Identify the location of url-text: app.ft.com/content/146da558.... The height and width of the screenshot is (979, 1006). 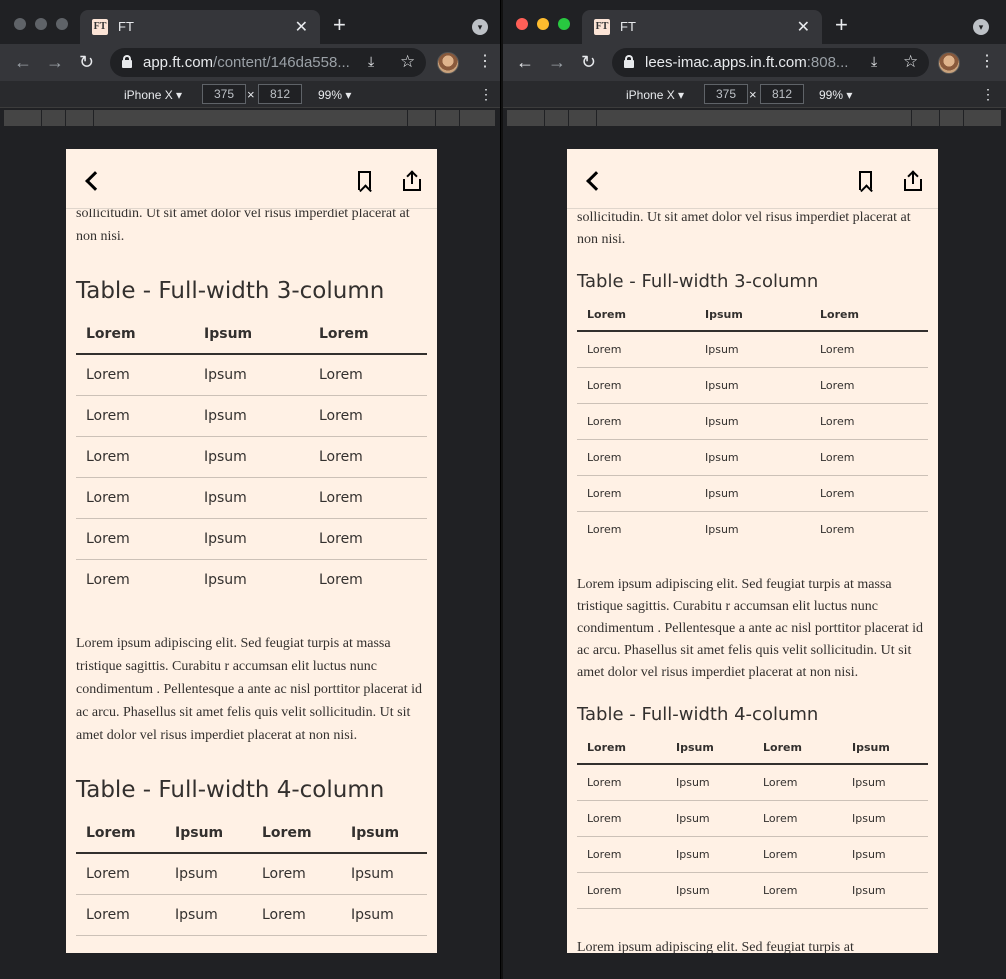
(246, 62).